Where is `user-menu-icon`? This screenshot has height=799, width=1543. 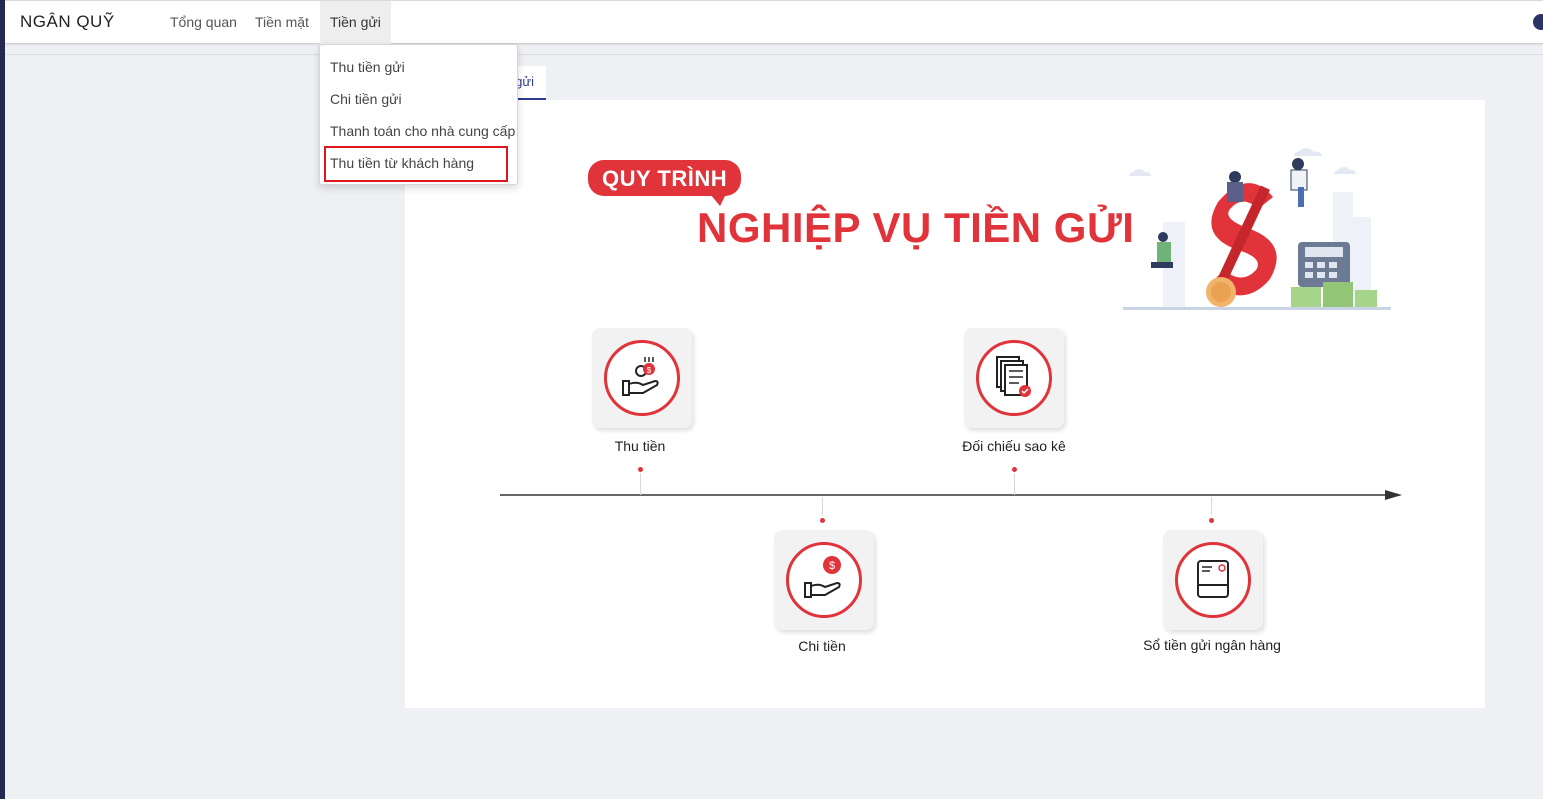 user-menu-icon is located at coordinates (1538, 22).